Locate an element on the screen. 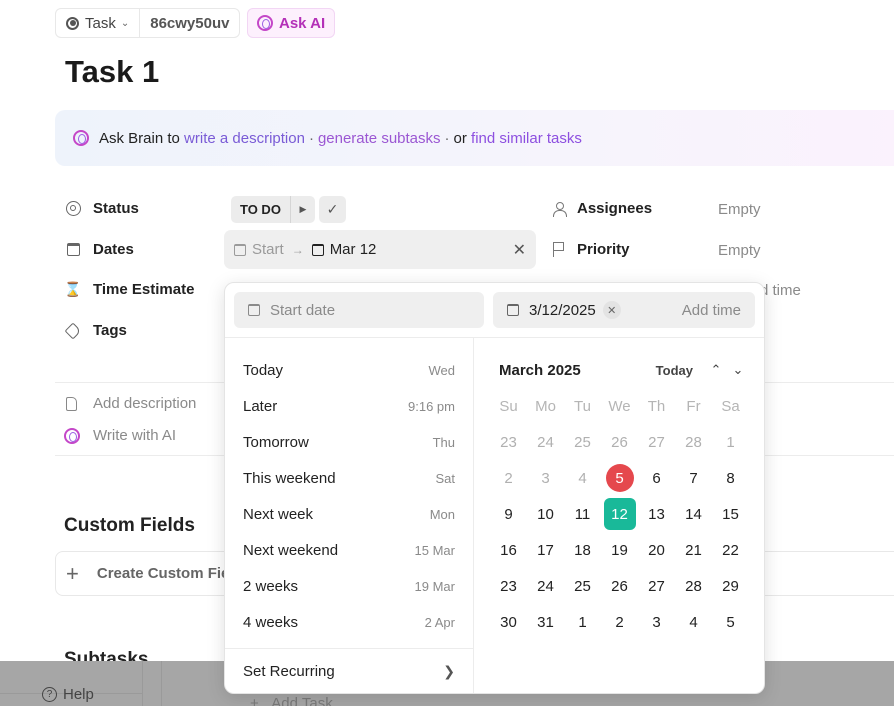 The height and width of the screenshot is (706, 894). day-number: 1 is located at coordinates (582, 622).